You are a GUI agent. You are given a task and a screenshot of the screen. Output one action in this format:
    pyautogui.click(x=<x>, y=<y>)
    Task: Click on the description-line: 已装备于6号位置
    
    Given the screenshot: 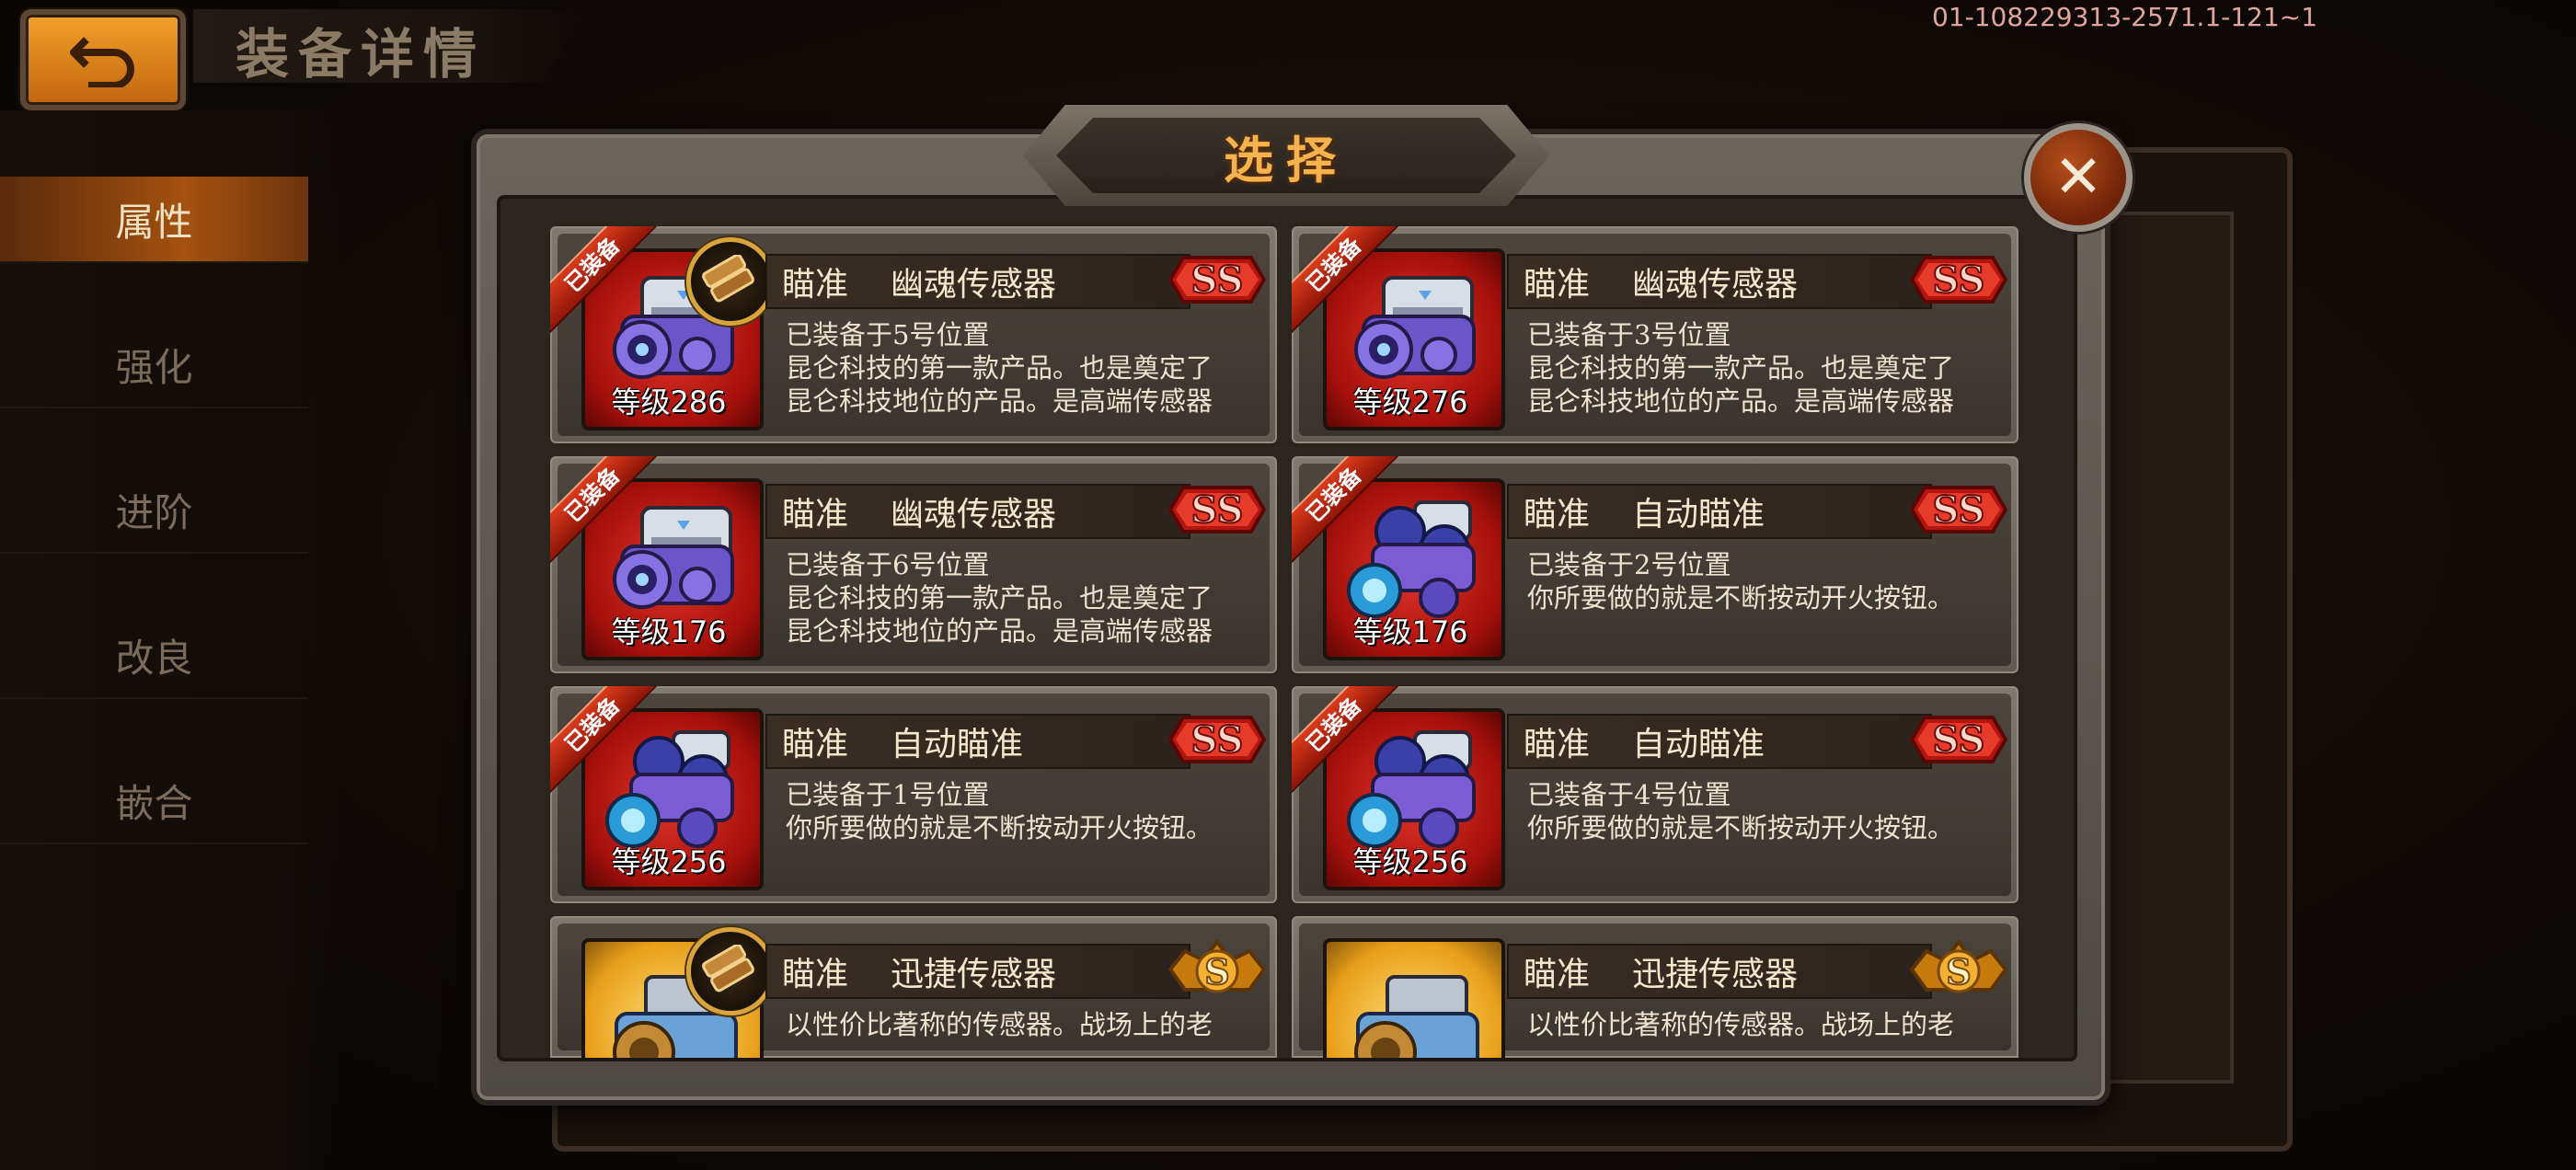 What is the action you would take?
    pyautogui.click(x=888, y=564)
    